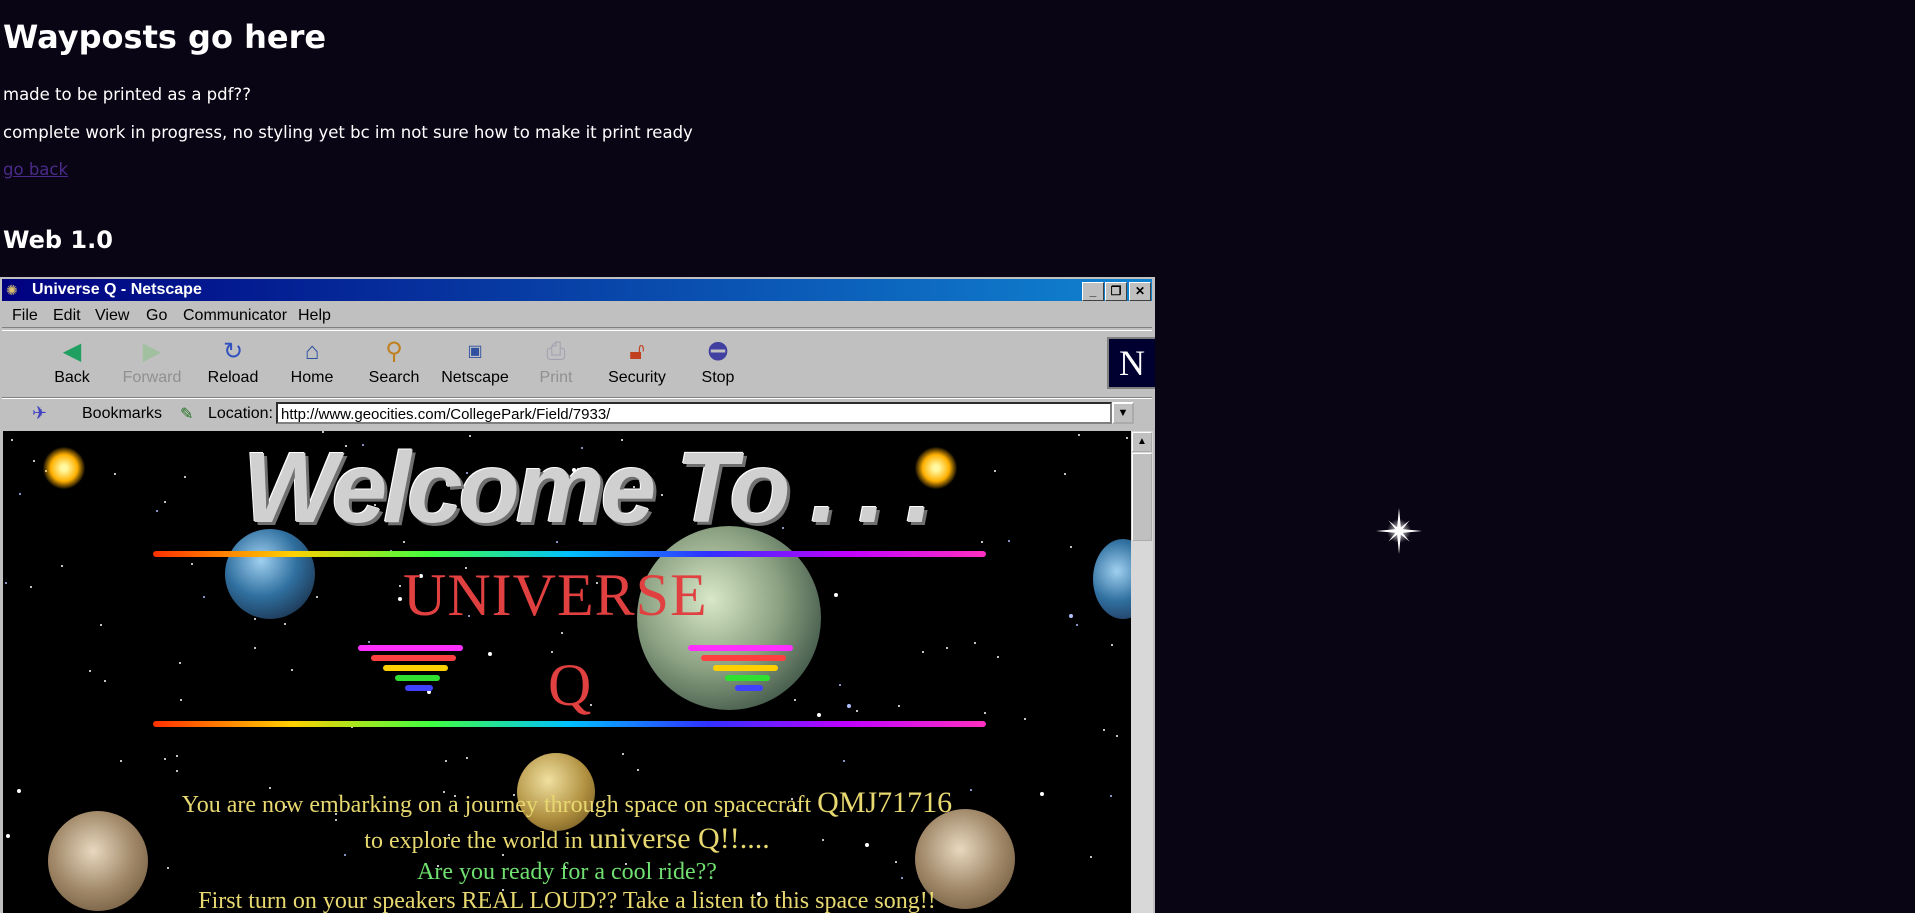 The height and width of the screenshot is (913, 1915). I want to click on window-titlebar: ✺ Universe Q - Netscape _ ❐ ✕, so click(577, 290).